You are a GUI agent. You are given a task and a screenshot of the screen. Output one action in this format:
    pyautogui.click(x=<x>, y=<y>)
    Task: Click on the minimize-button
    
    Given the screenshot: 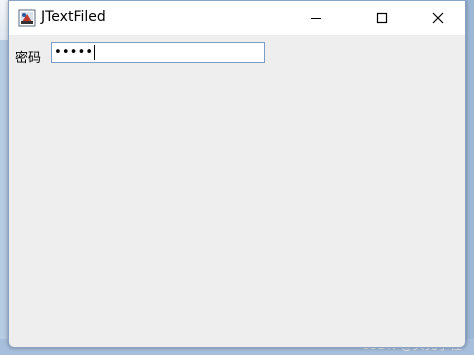 What is the action you would take?
    pyautogui.click(x=316, y=18)
    